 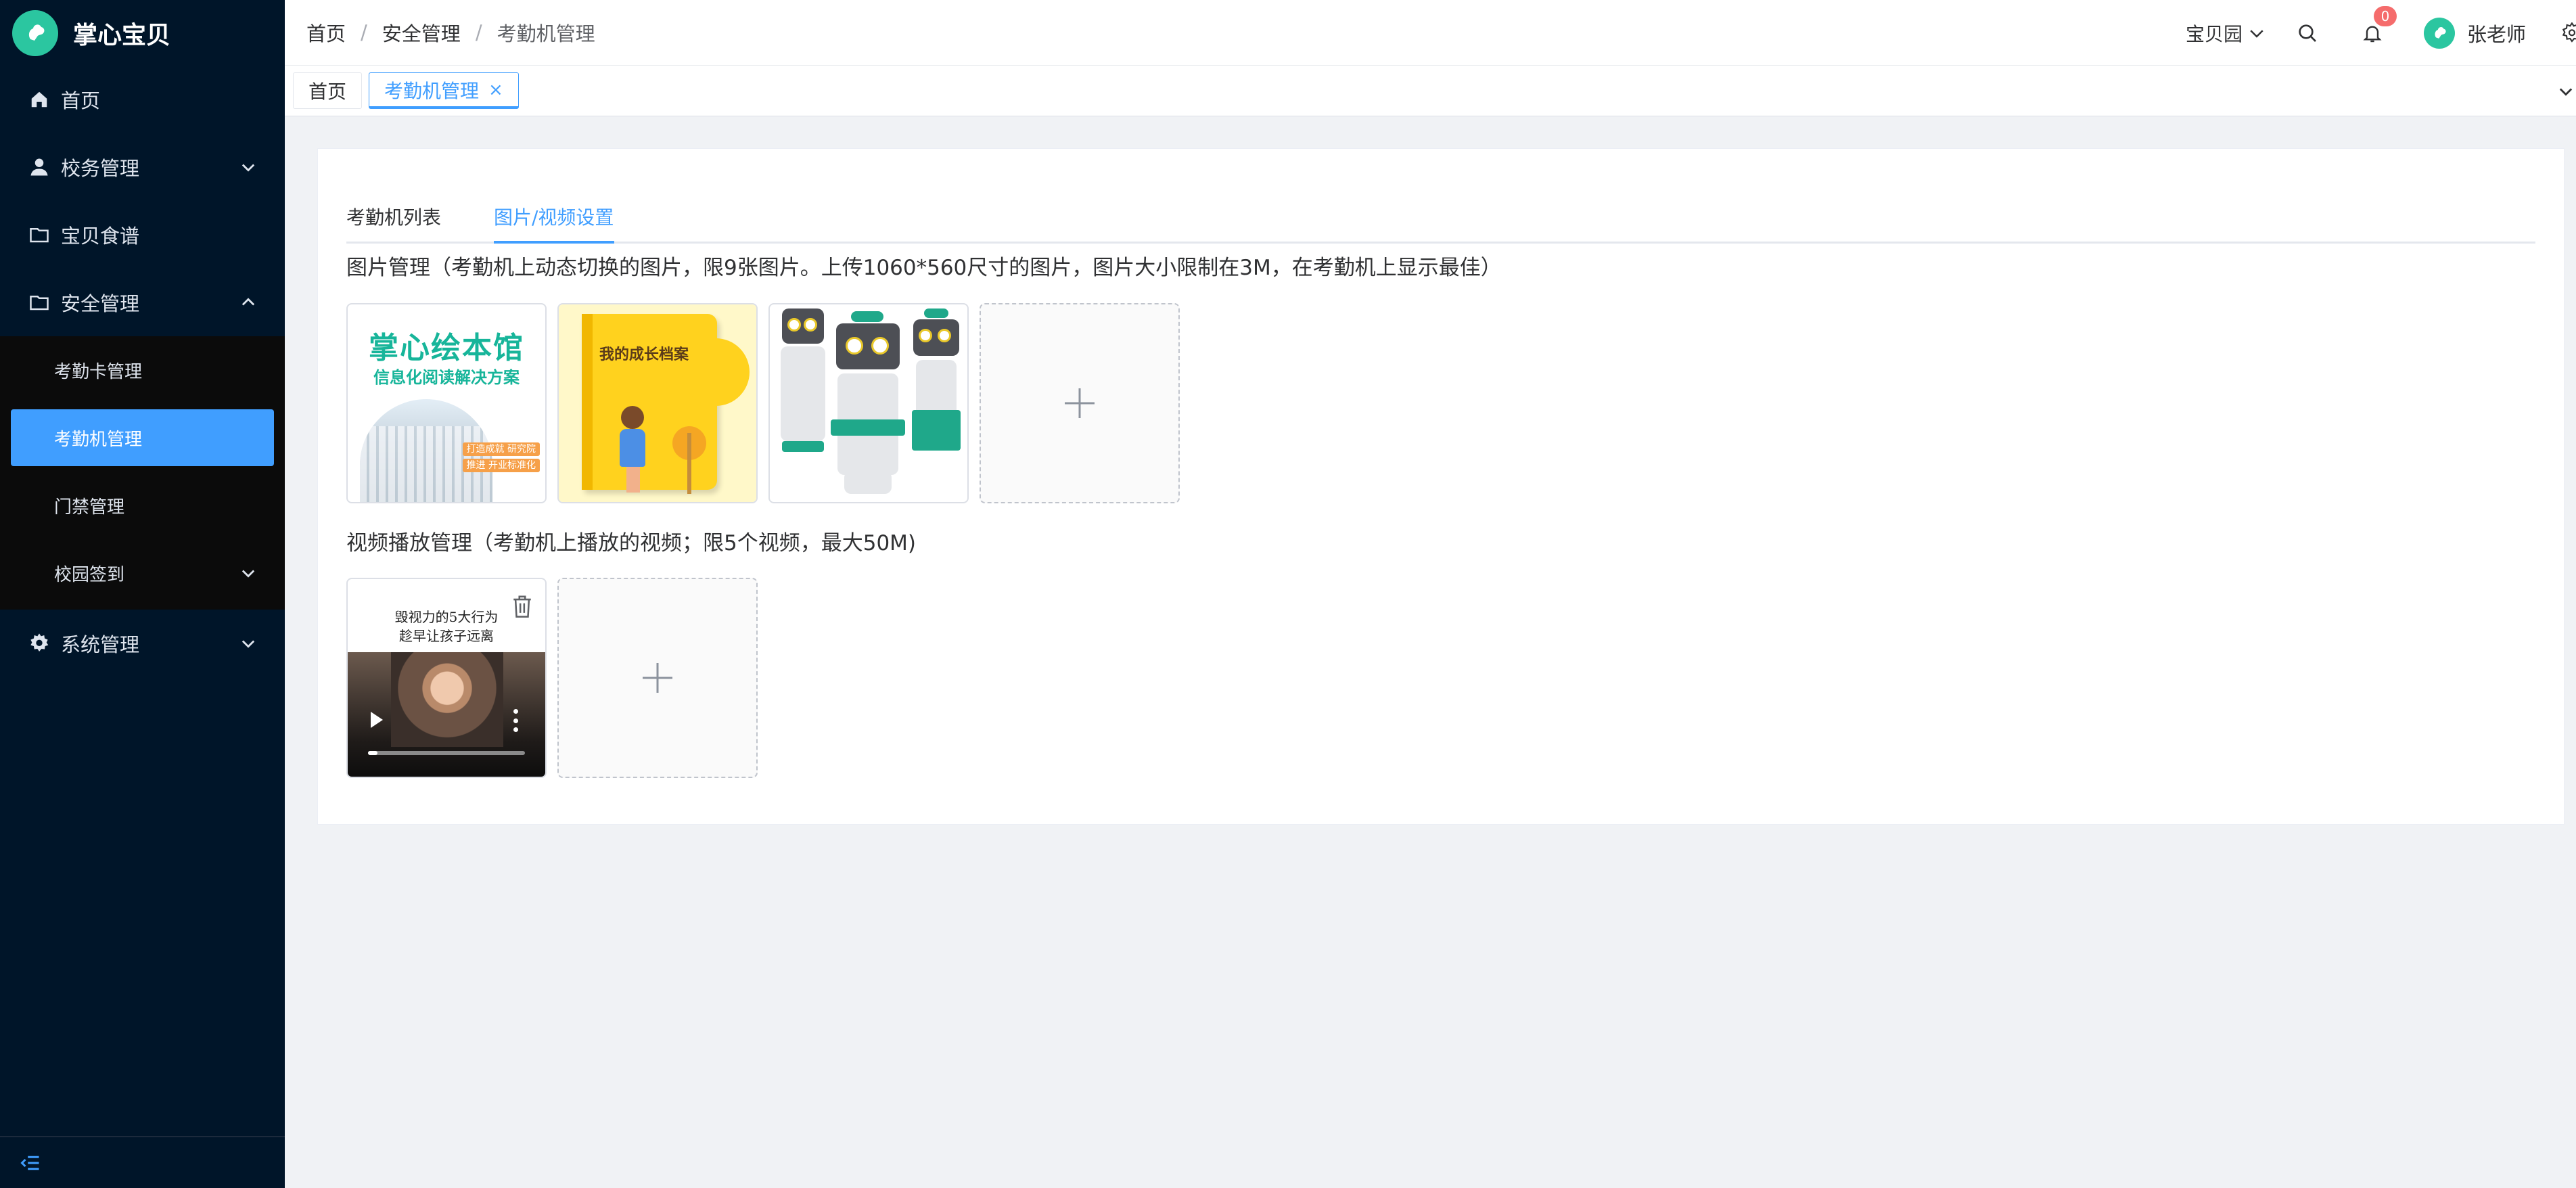 I want to click on image-thumb-2: 我的成长档案, so click(x=657, y=403).